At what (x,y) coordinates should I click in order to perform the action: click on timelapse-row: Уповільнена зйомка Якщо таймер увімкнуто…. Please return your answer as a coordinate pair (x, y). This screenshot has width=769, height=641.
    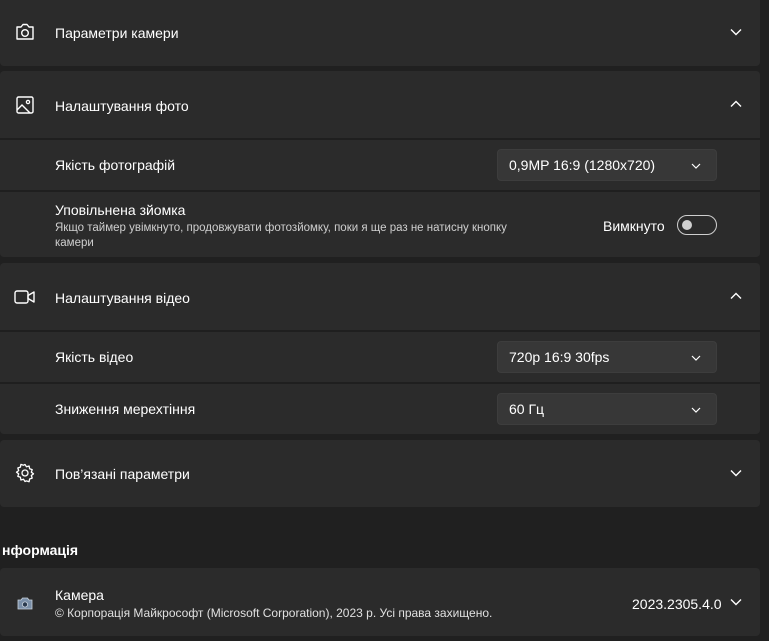
    Looking at the image, I should click on (380, 224).